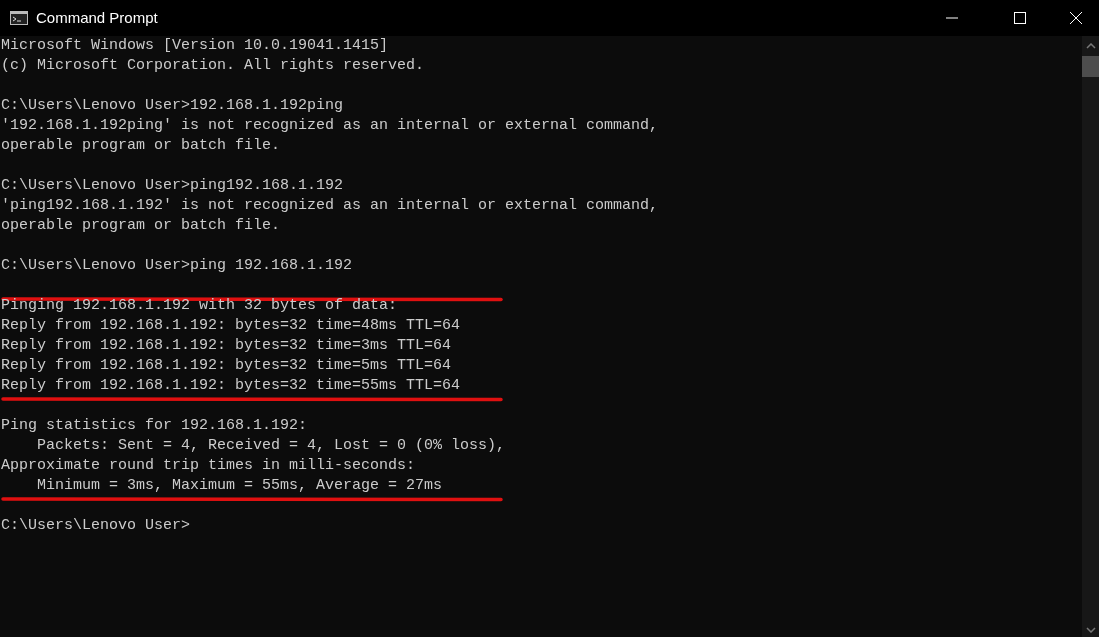 This screenshot has width=1099, height=637. Describe the element at coordinates (330, 205) in the screenshot. I see `console-line: 'ping192.168.1.192' is not recognized as an internal or external command,` at that location.